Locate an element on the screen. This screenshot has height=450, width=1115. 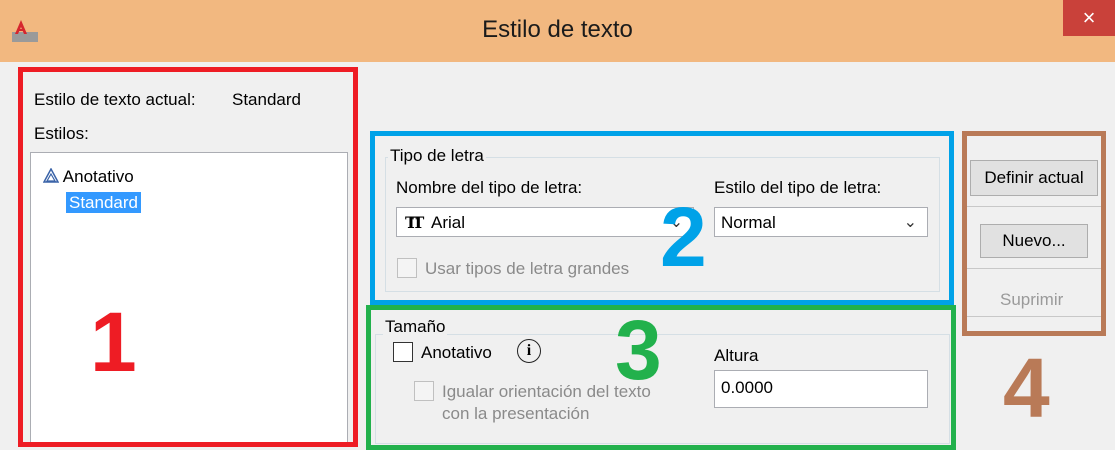
annotation-number-4: 4 is located at coordinates (1026, 388).